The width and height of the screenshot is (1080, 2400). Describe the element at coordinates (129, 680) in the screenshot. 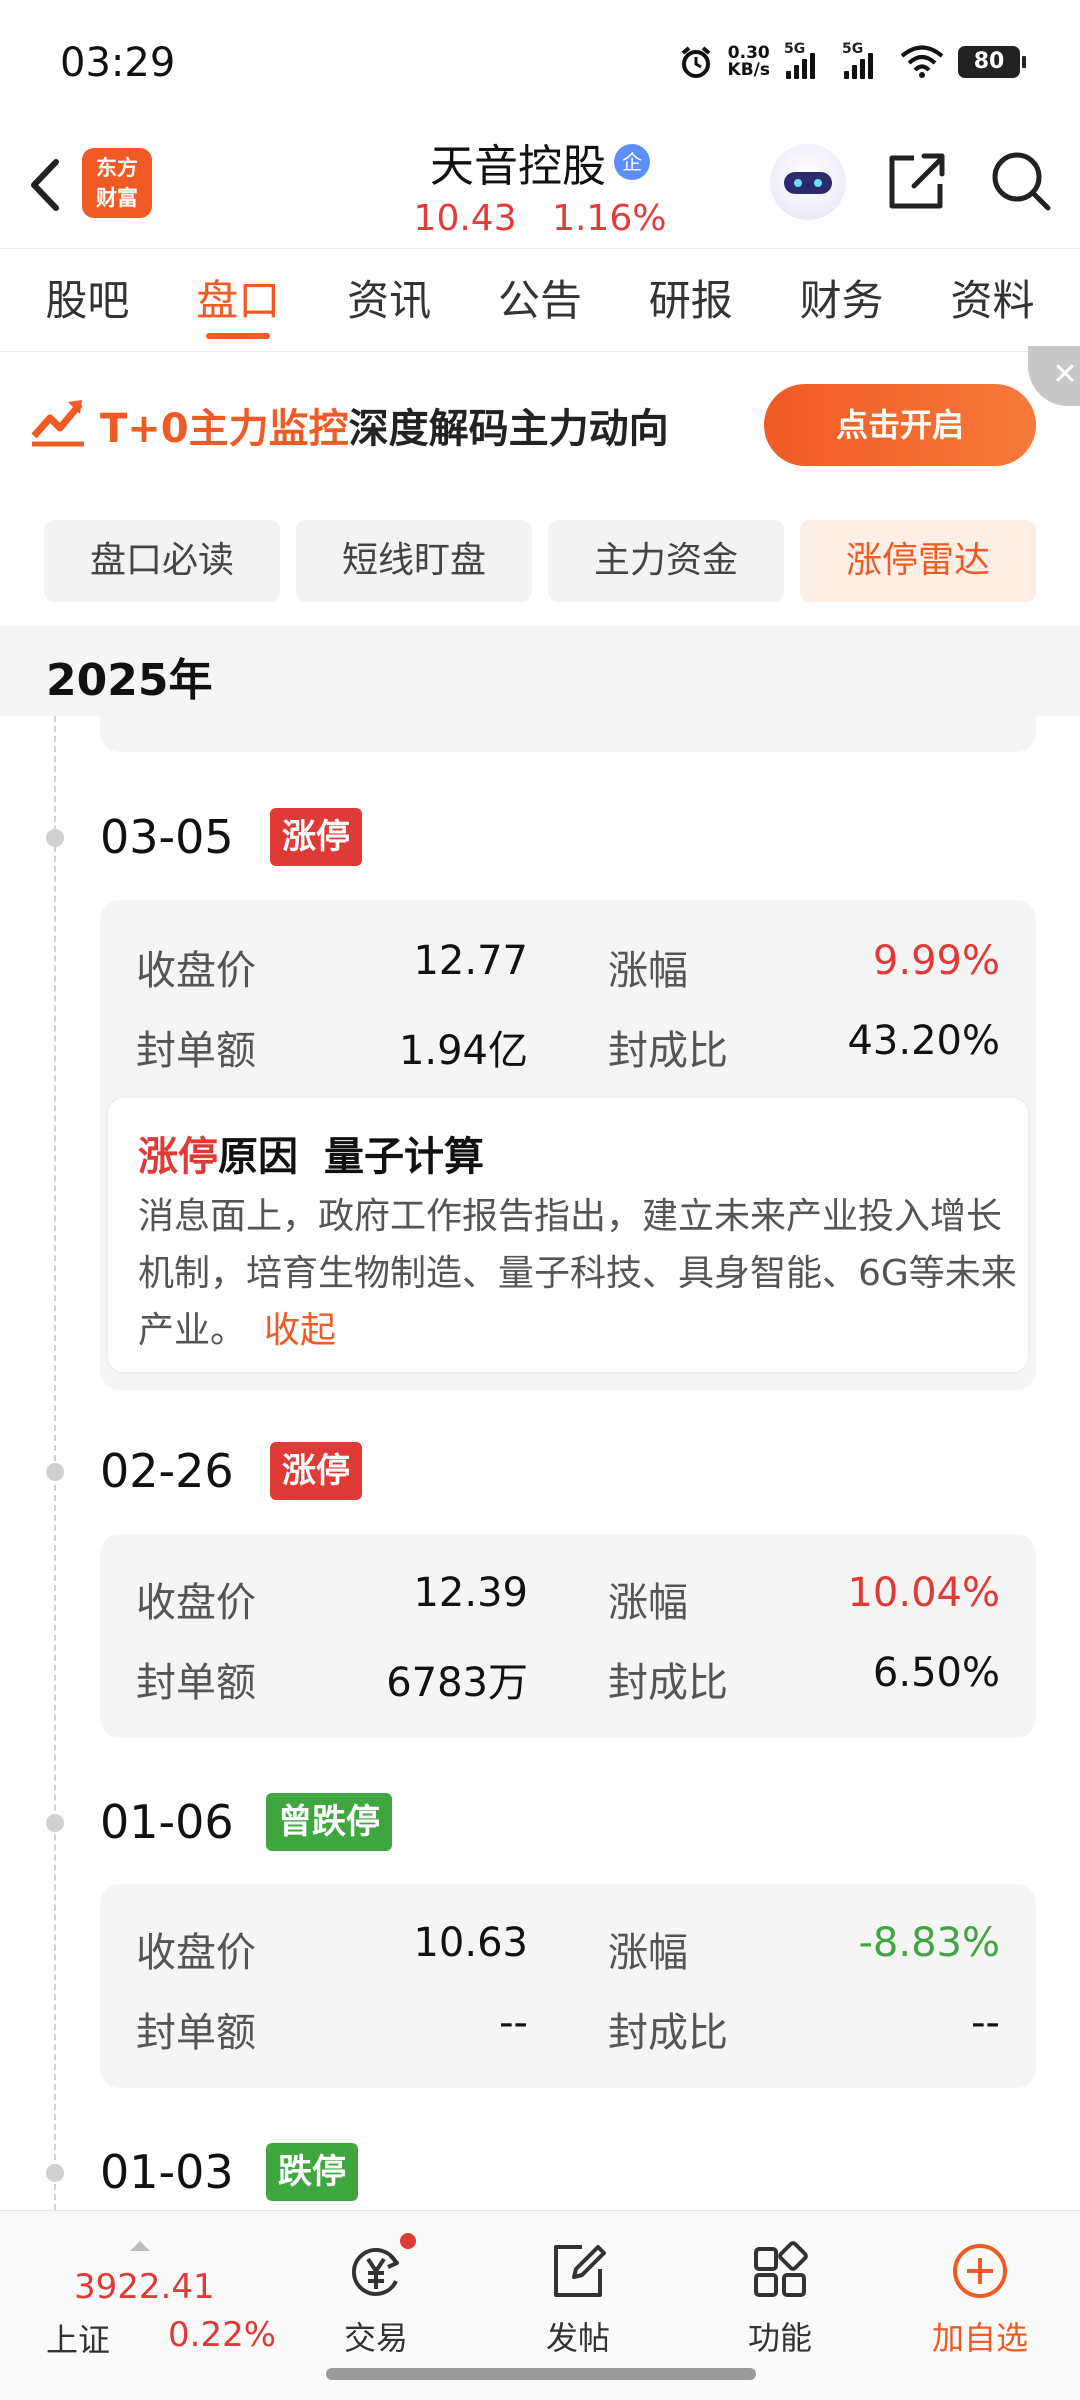

I see `year-label: 2025年` at that location.